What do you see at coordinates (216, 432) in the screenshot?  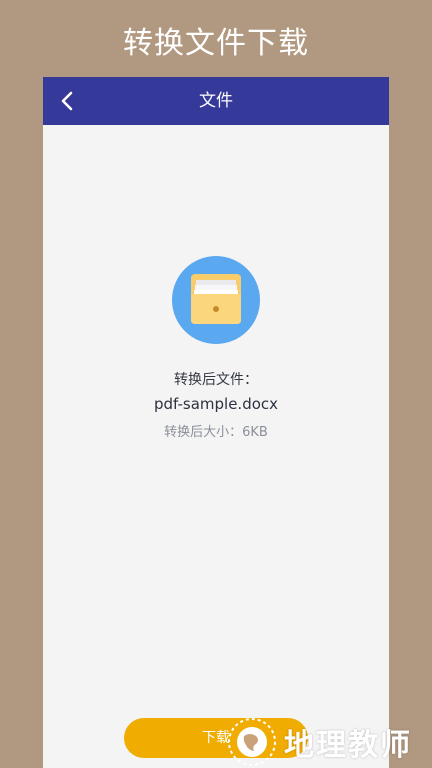 I see `file-size: 转换后大小：6KB` at bounding box center [216, 432].